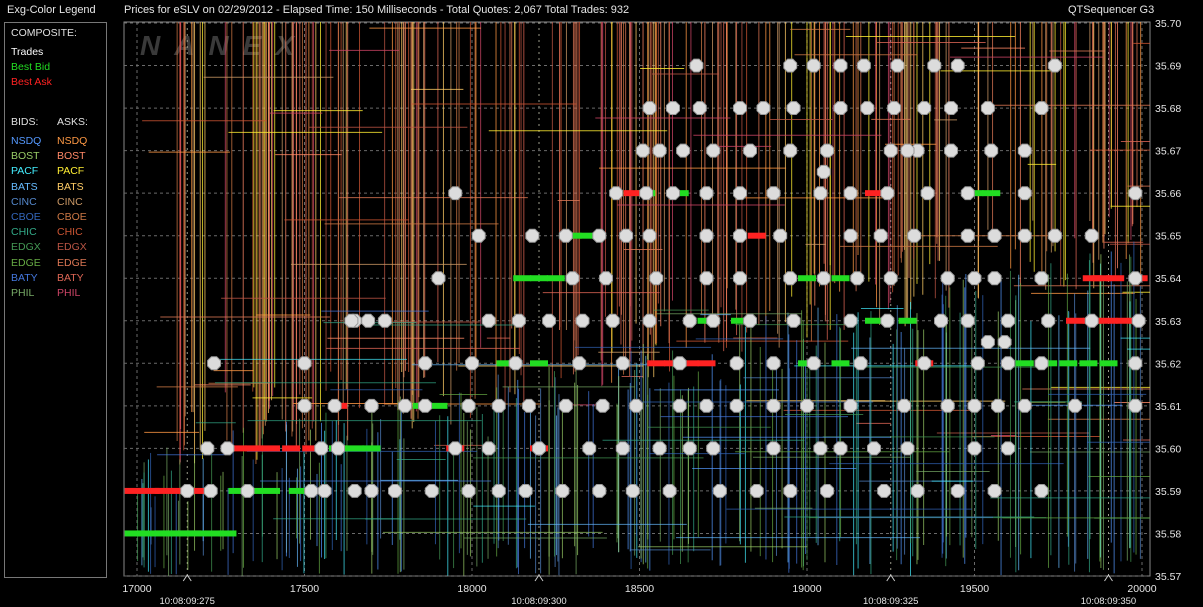 The height and width of the screenshot is (607, 1203). I want to click on x-tick-label: 20000, so click(1141, 589).